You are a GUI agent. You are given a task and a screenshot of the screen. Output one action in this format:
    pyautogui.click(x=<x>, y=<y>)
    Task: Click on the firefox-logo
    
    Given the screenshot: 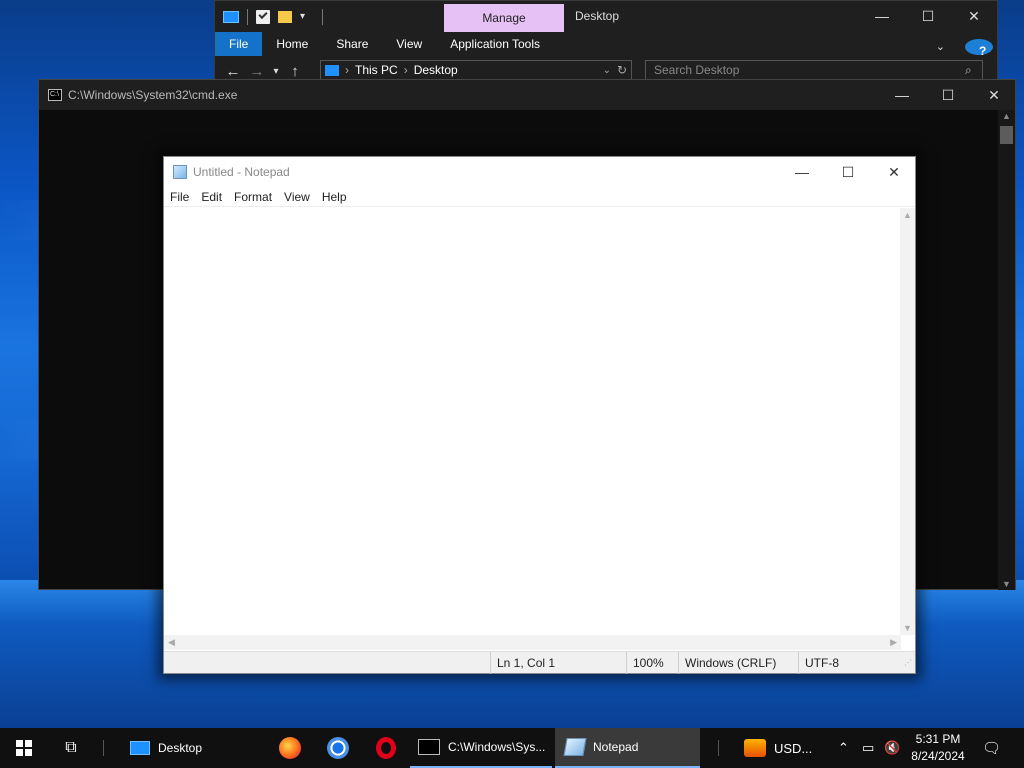 What is the action you would take?
    pyautogui.click(x=290, y=748)
    